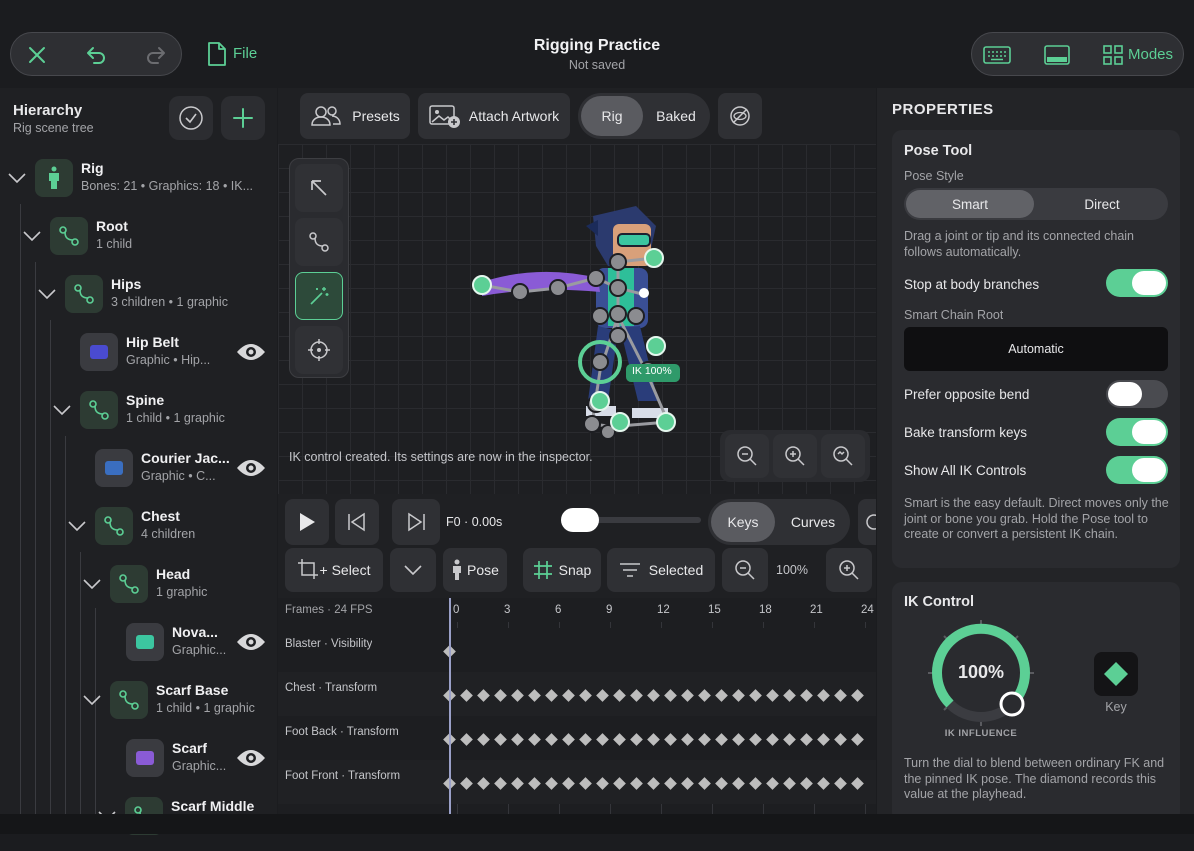 The image size is (1194, 851). I want to click on chain-root-select: Automatic, so click(1036, 349).